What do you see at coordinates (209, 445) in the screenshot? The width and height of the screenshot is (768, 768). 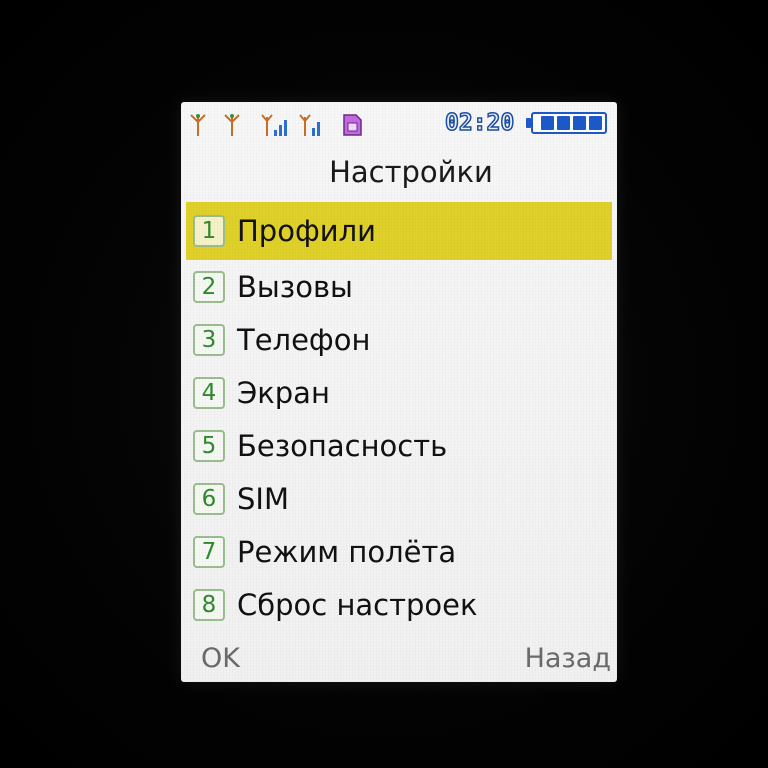 I see `menu-item-number: 5` at bounding box center [209, 445].